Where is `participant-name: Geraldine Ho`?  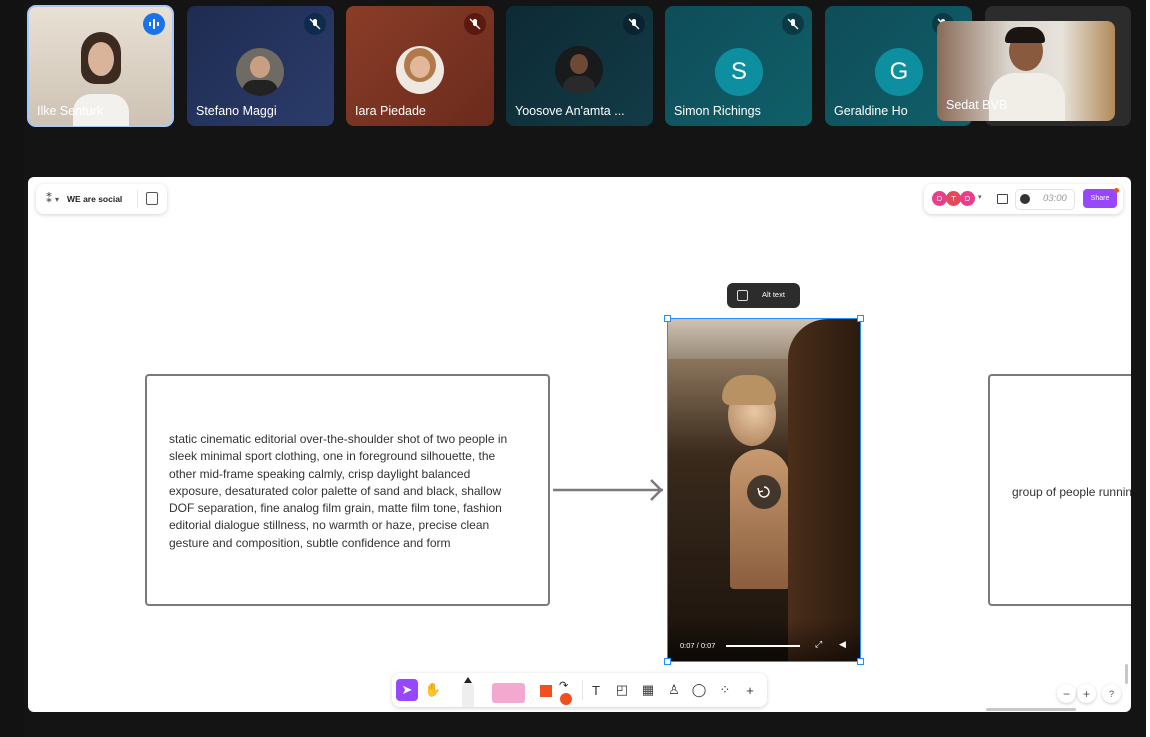 participant-name: Geraldine Ho is located at coordinates (871, 111).